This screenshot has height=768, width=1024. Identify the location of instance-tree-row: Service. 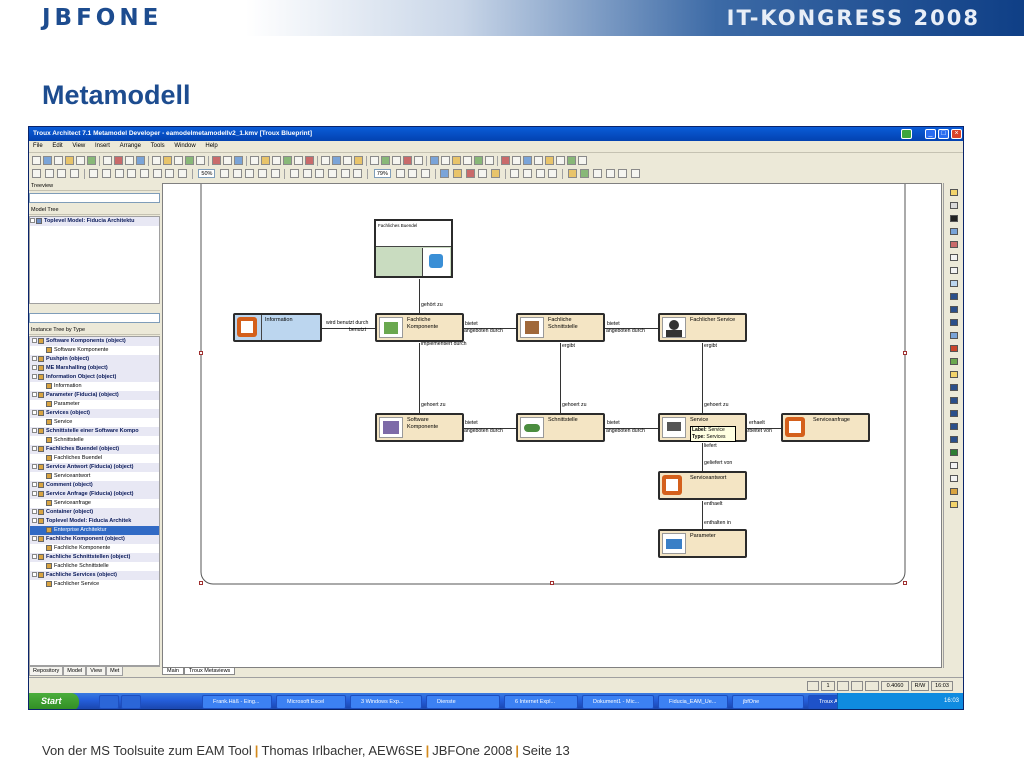
(94, 422).